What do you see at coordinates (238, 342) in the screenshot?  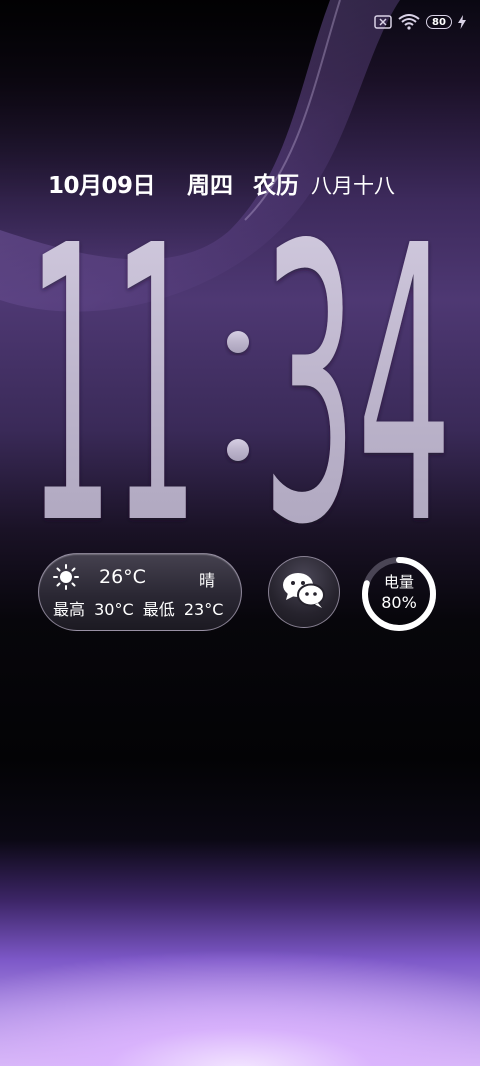 I see `clock-colon-top` at bounding box center [238, 342].